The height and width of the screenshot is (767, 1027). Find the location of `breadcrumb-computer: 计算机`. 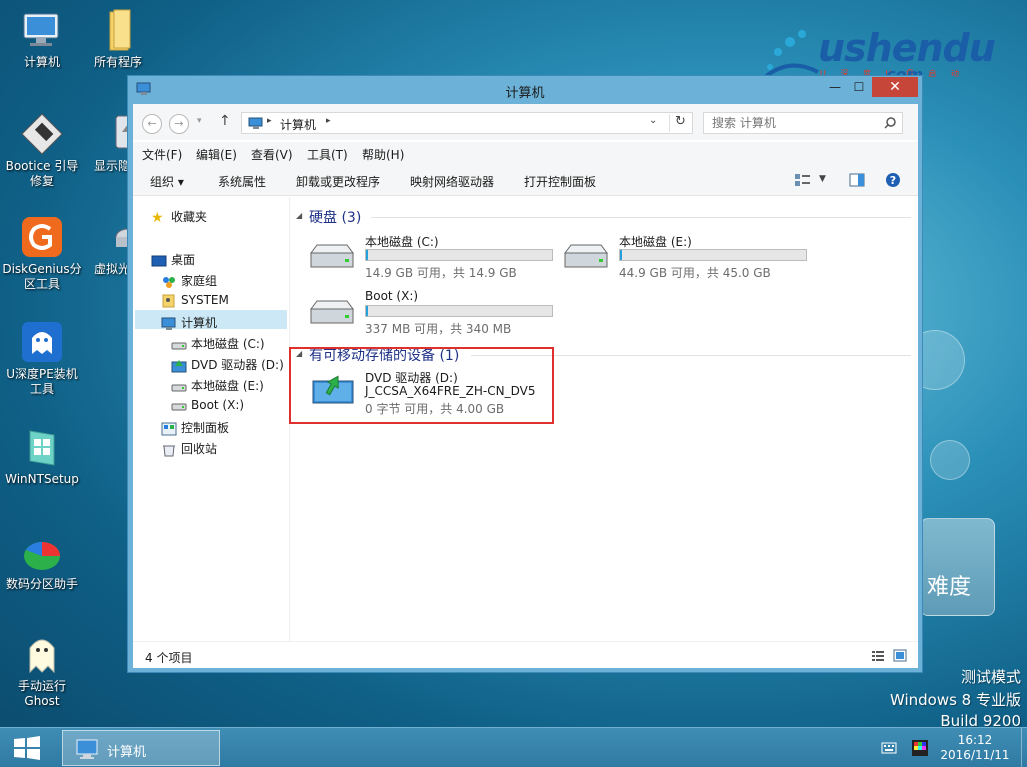

breadcrumb-computer: 计算机 is located at coordinates (298, 124).